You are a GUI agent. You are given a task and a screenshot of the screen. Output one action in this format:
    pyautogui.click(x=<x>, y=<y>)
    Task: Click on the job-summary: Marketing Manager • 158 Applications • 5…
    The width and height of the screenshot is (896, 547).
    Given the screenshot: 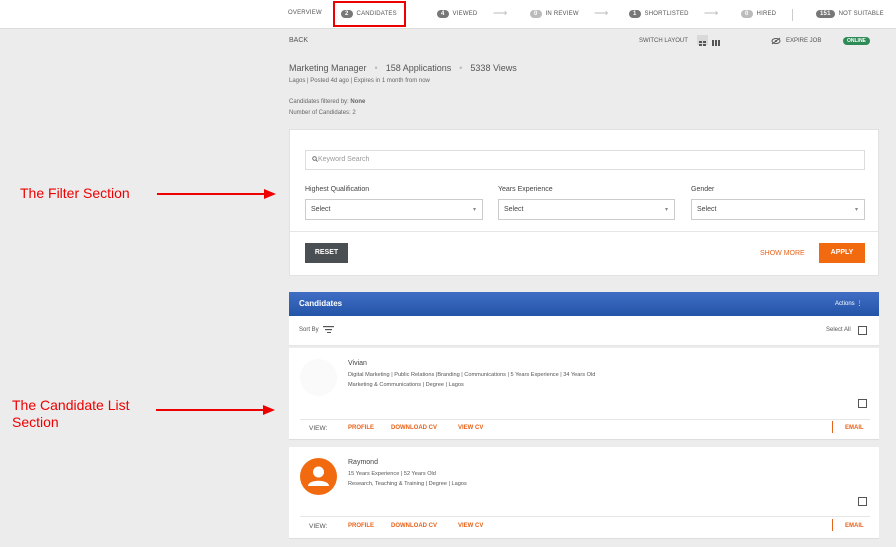 What is the action you would take?
    pyautogui.click(x=403, y=68)
    